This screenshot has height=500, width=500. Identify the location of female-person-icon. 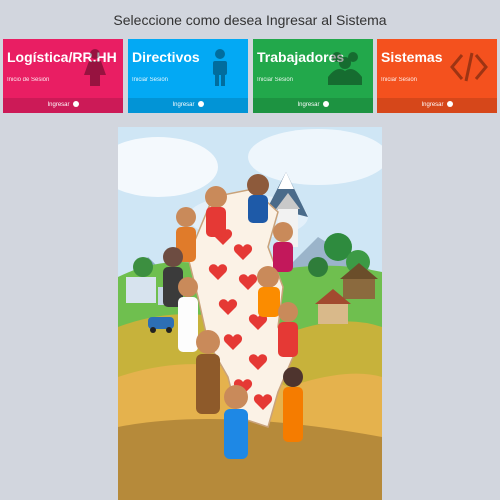
(95, 67).